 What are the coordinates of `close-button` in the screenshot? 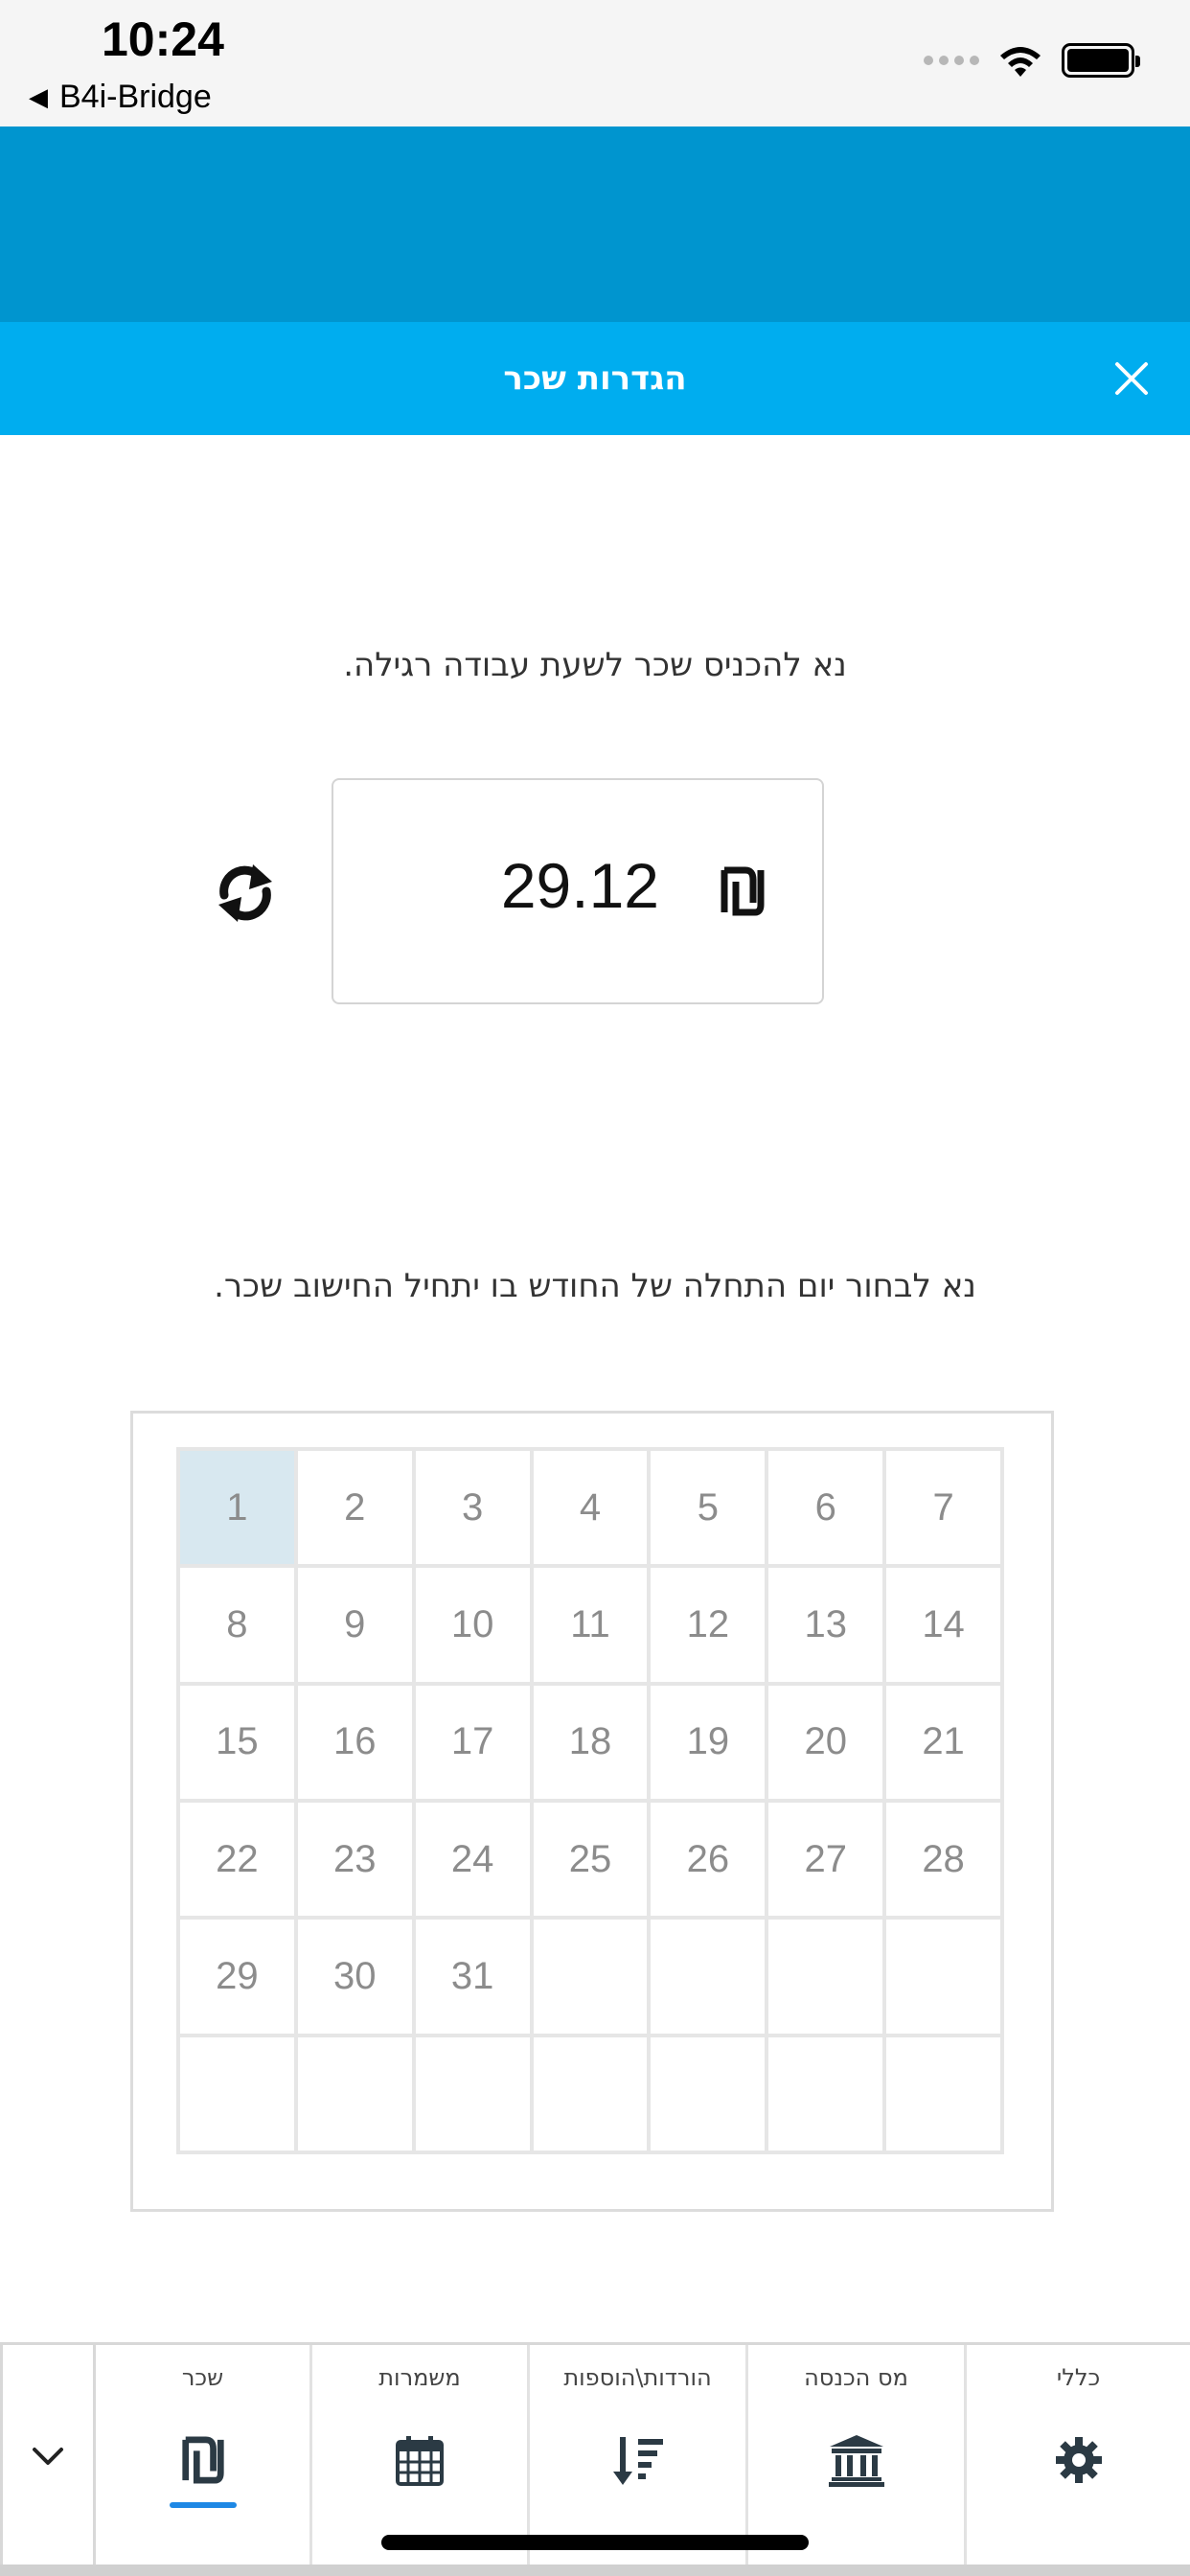 It's located at (1132, 378).